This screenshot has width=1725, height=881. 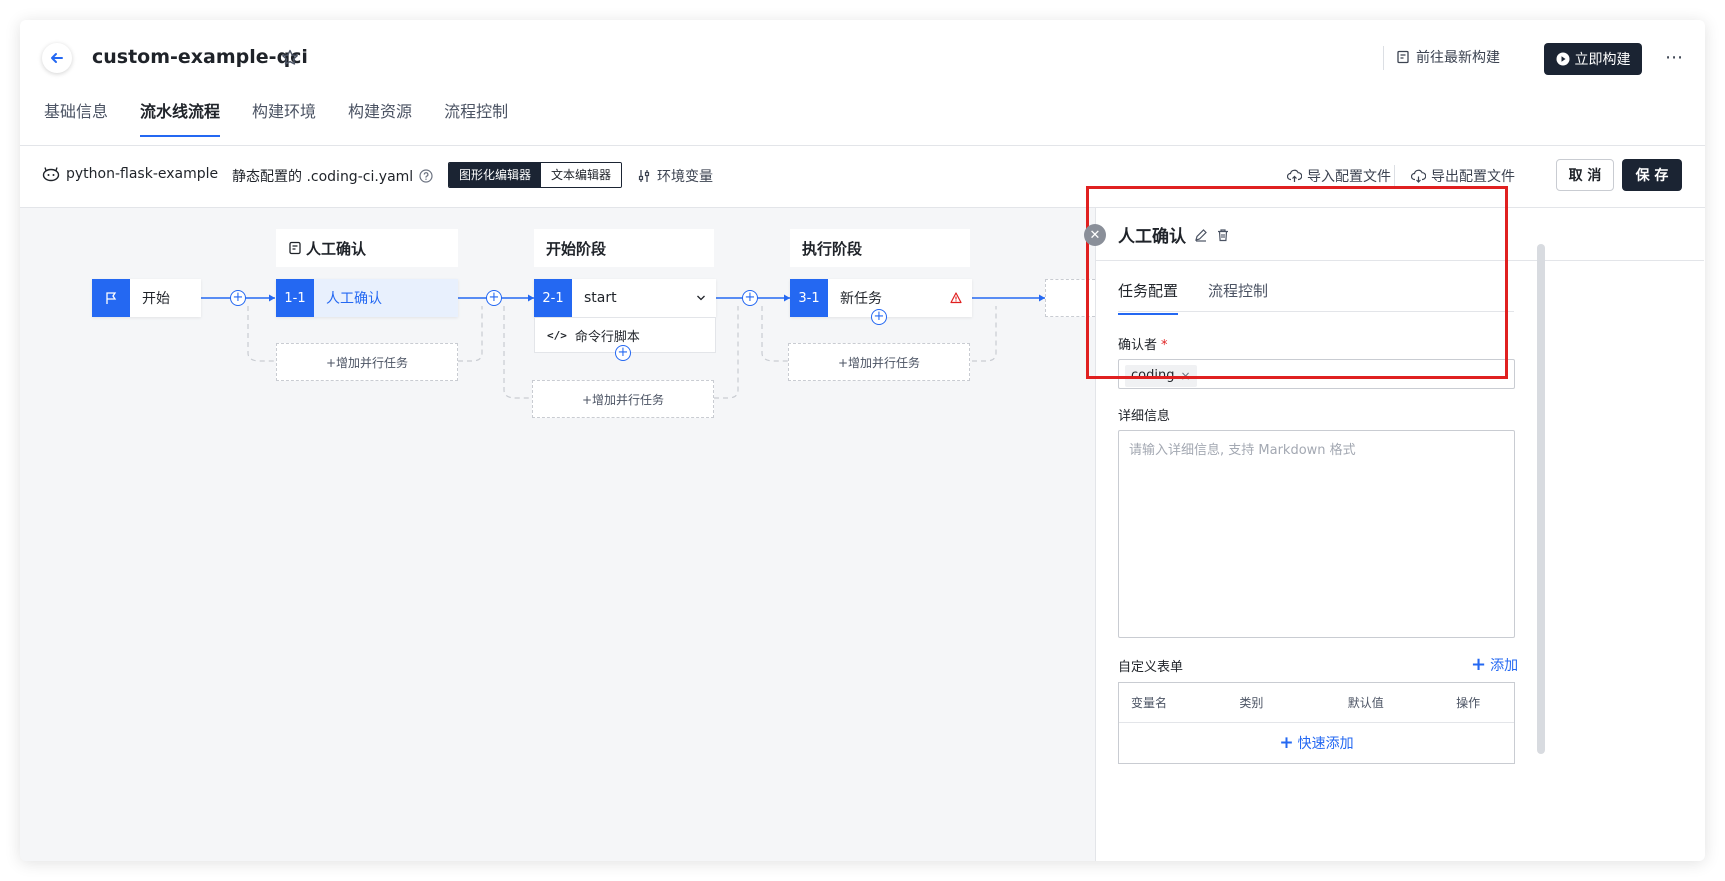 I want to click on text-editor-option: 文本编辑器, so click(x=581, y=175).